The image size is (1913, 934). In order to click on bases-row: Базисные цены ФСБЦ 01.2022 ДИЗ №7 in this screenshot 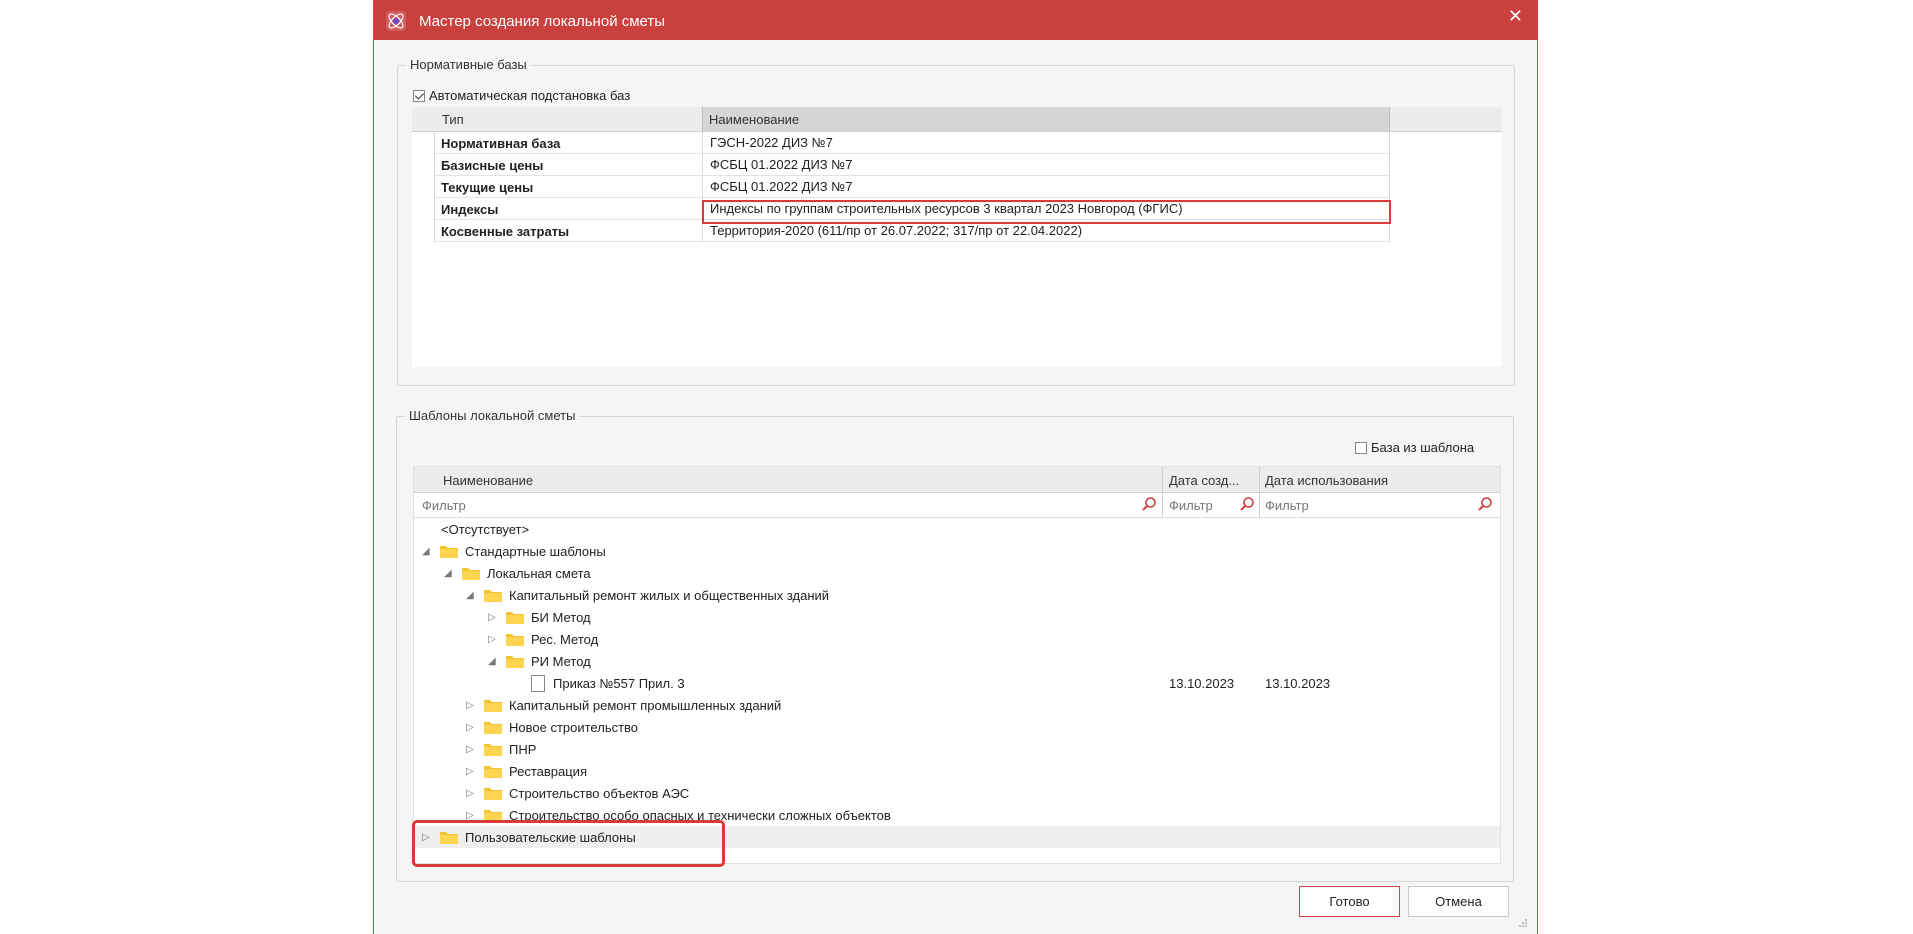, I will do `click(912, 165)`.